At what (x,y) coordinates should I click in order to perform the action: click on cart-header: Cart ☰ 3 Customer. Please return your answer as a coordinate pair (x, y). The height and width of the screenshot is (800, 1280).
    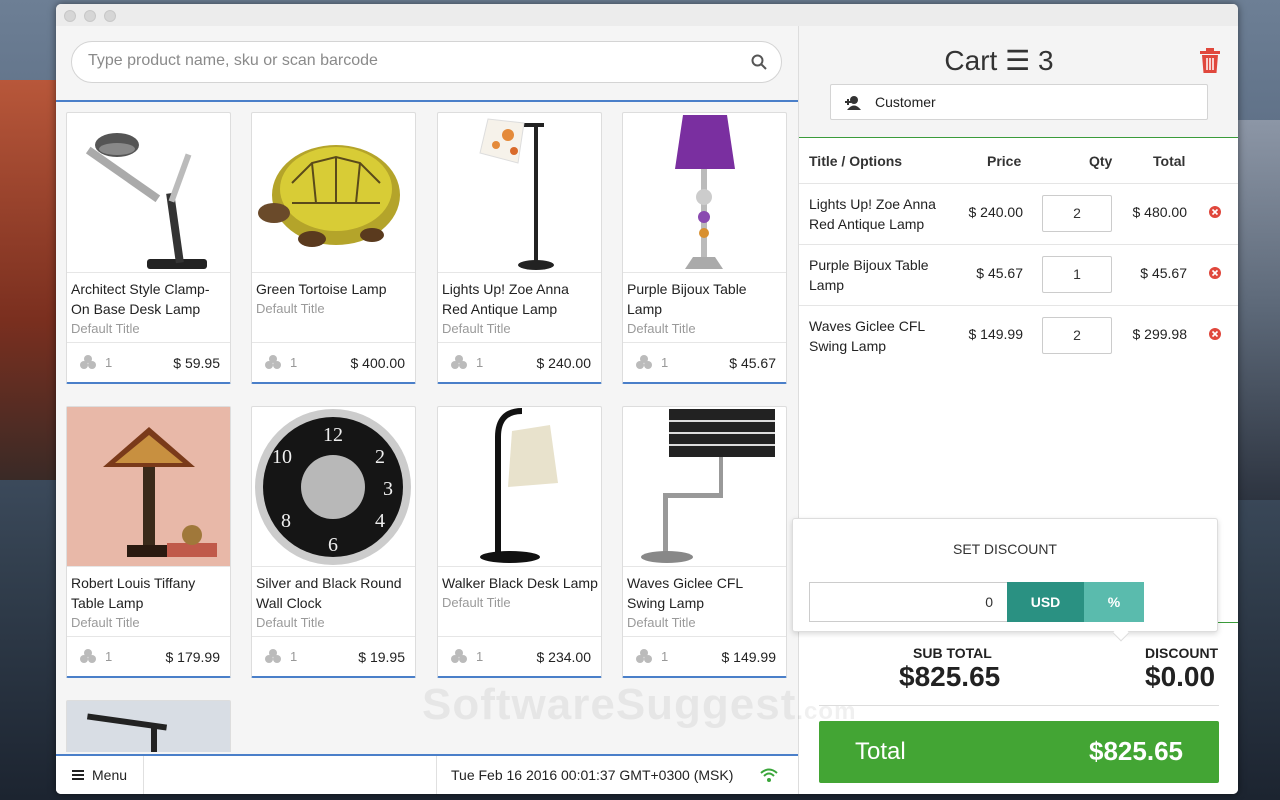
    Looking at the image, I should click on (1018, 82).